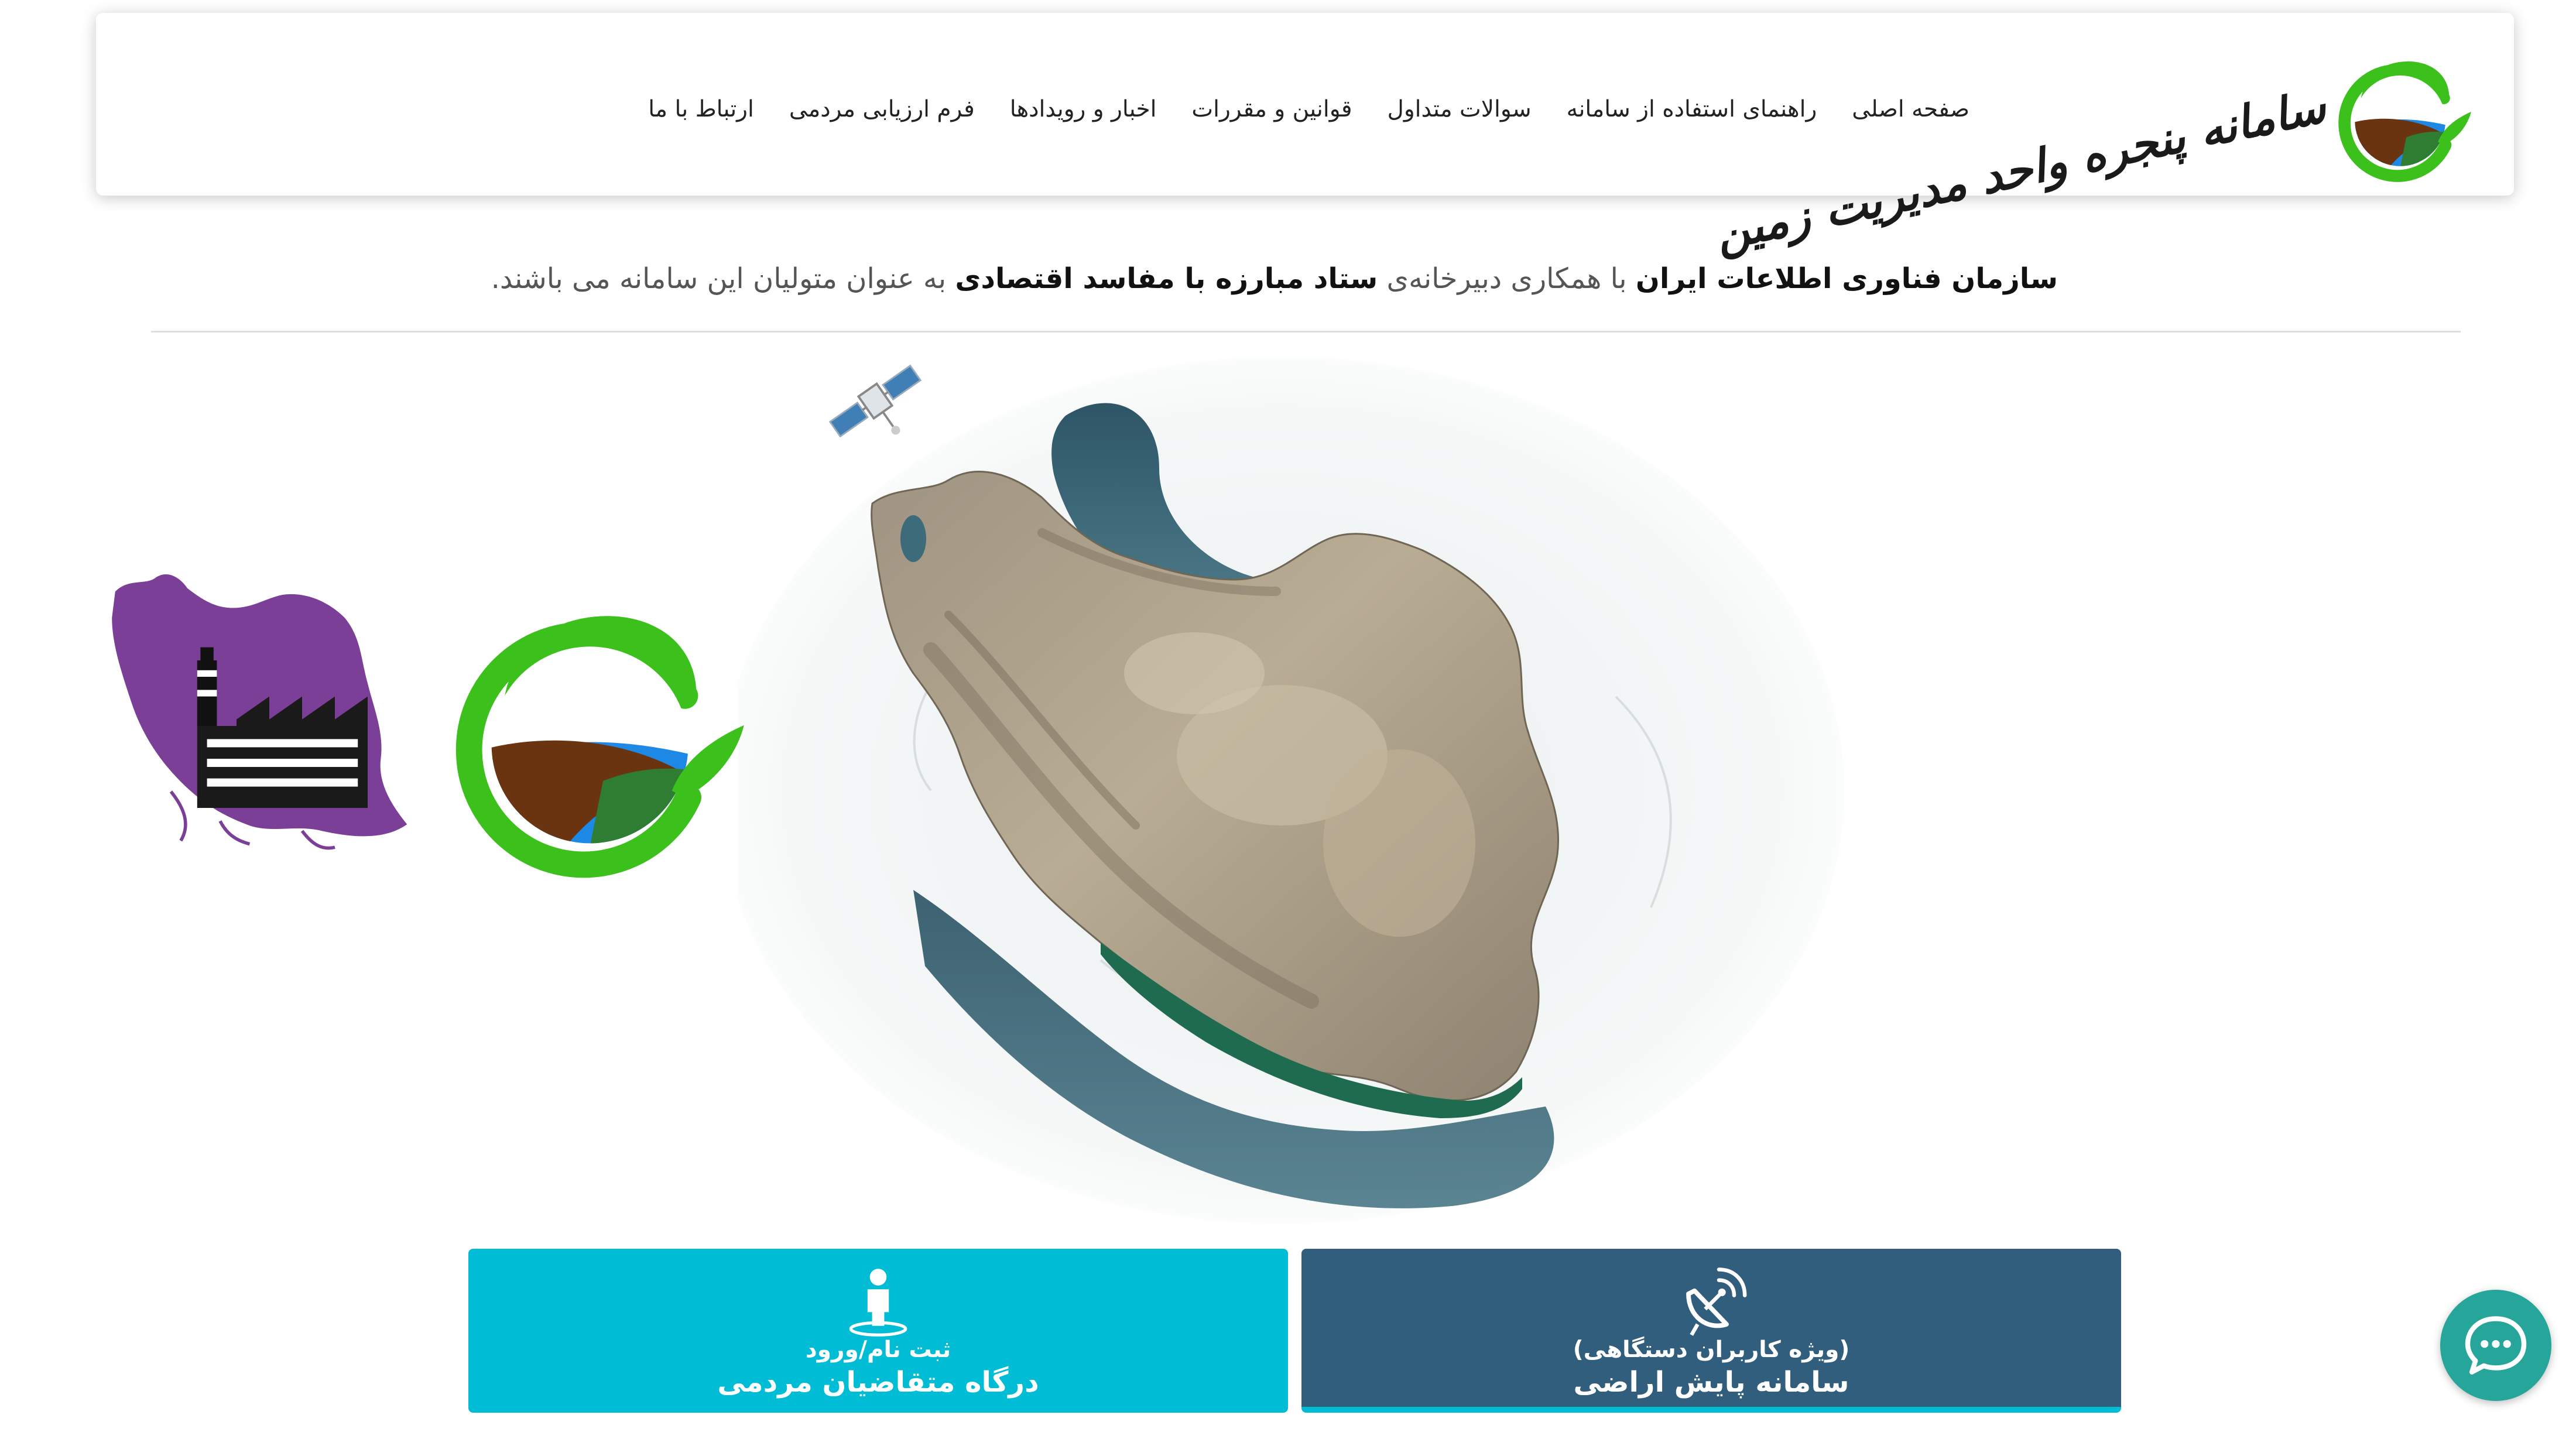  Describe the element at coordinates (1846, 278) in the screenshot. I see `intro-org: سازمان فناوری اطلاعات ایران` at that location.